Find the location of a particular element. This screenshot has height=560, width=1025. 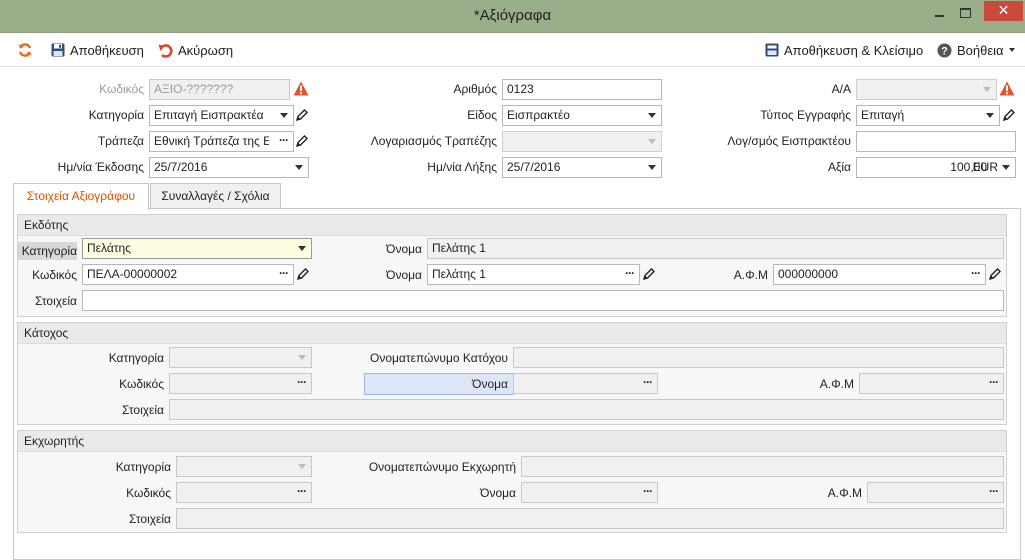

caret-down-icon is located at coordinates (1011, 50).